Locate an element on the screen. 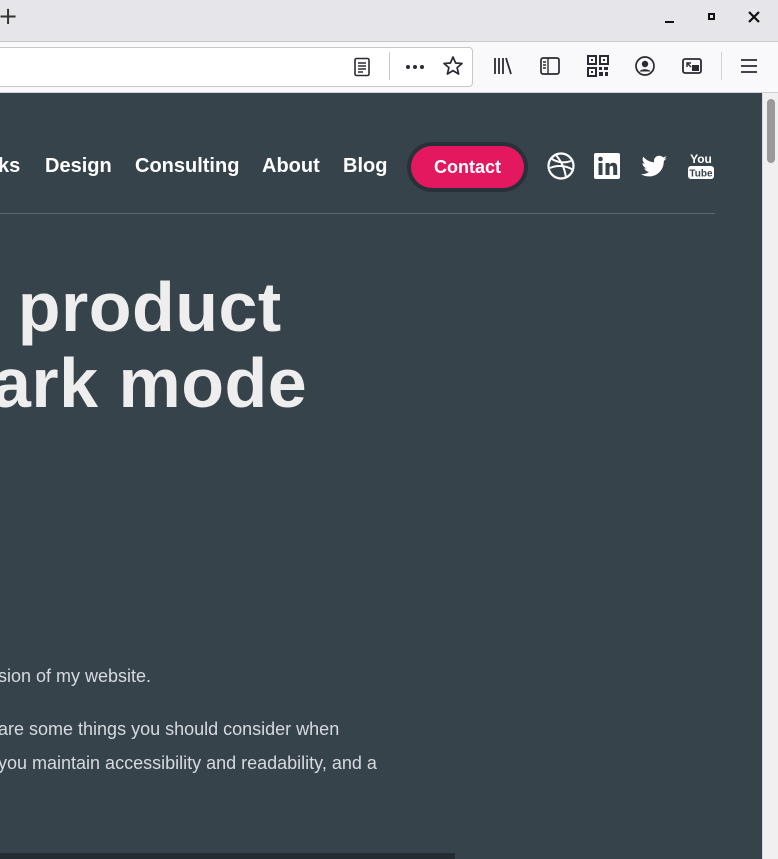 The height and width of the screenshot is (859, 778). close-icon is located at coordinates (754, 17).